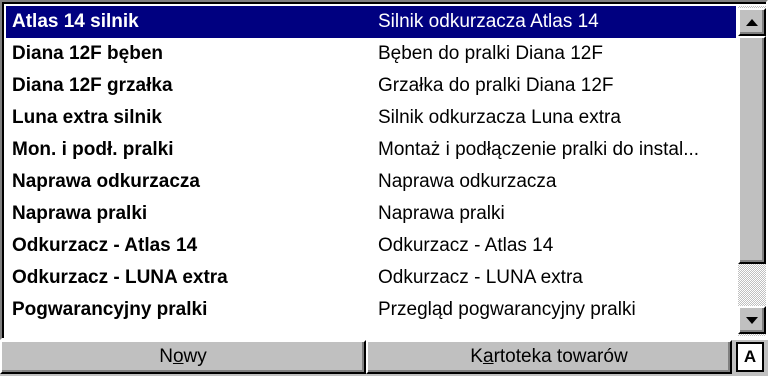 This screenshot has height=376, width=768. What do you see at coordinates (752, 150) in the screenshot?
I see `scroll-thumb` at bounding box center [752, 150].